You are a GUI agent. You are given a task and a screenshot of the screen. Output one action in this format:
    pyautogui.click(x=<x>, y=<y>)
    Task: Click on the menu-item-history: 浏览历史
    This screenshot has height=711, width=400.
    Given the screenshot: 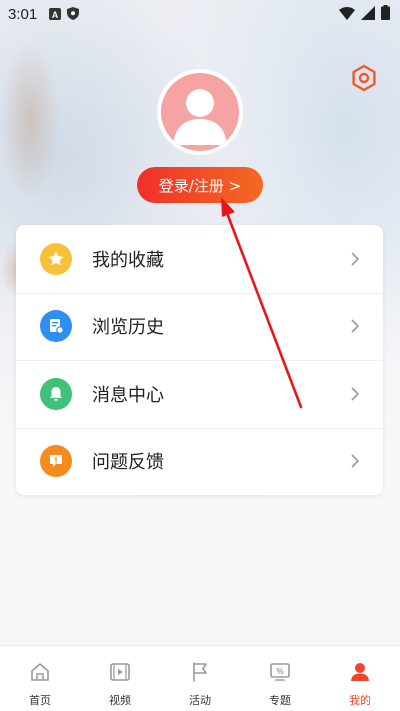 What is the action you would take?
    pyautogui.click(x=199, y=326)
    